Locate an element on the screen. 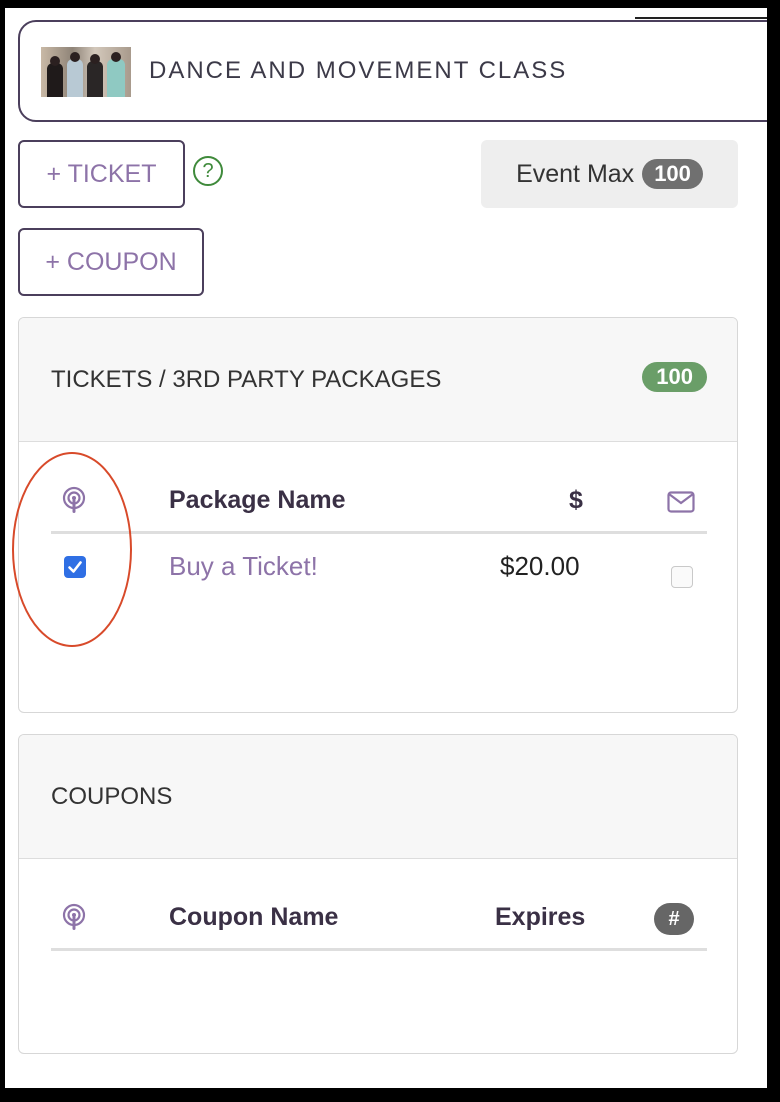  event-max-display: Event Max 100 is located at coordinates (609, 174).